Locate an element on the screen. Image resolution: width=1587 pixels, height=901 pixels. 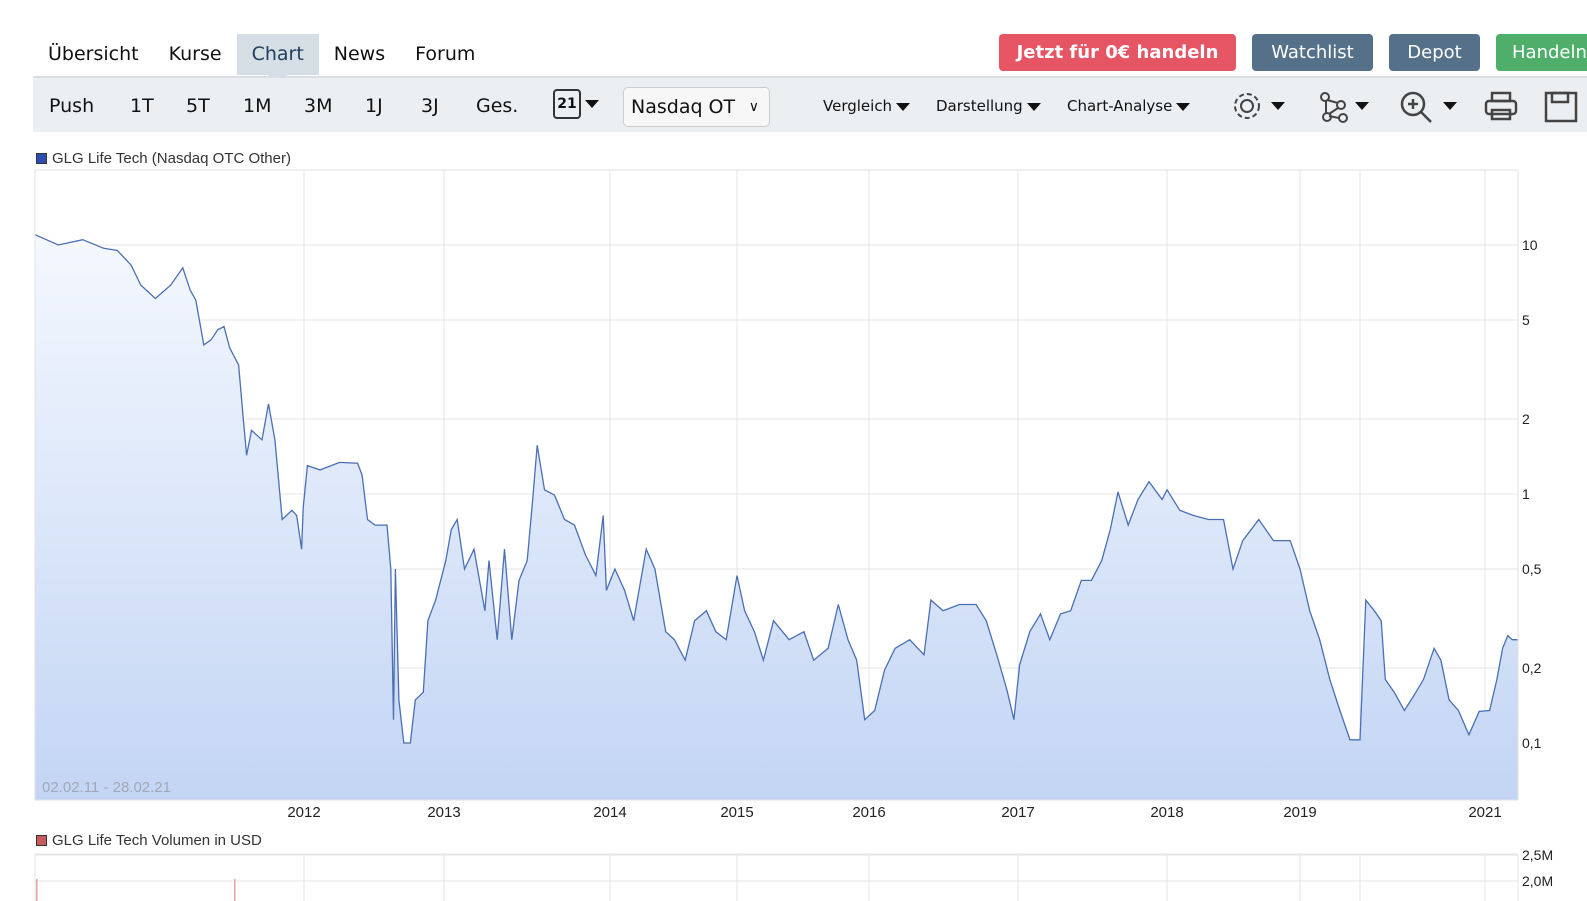
y-tick-label: 0,5 is located at coordinates (1532, 569).